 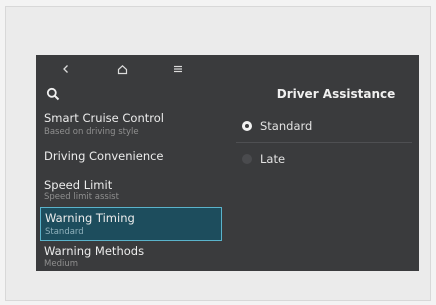 I want to click on menu-button, so click(x=178, y=69).